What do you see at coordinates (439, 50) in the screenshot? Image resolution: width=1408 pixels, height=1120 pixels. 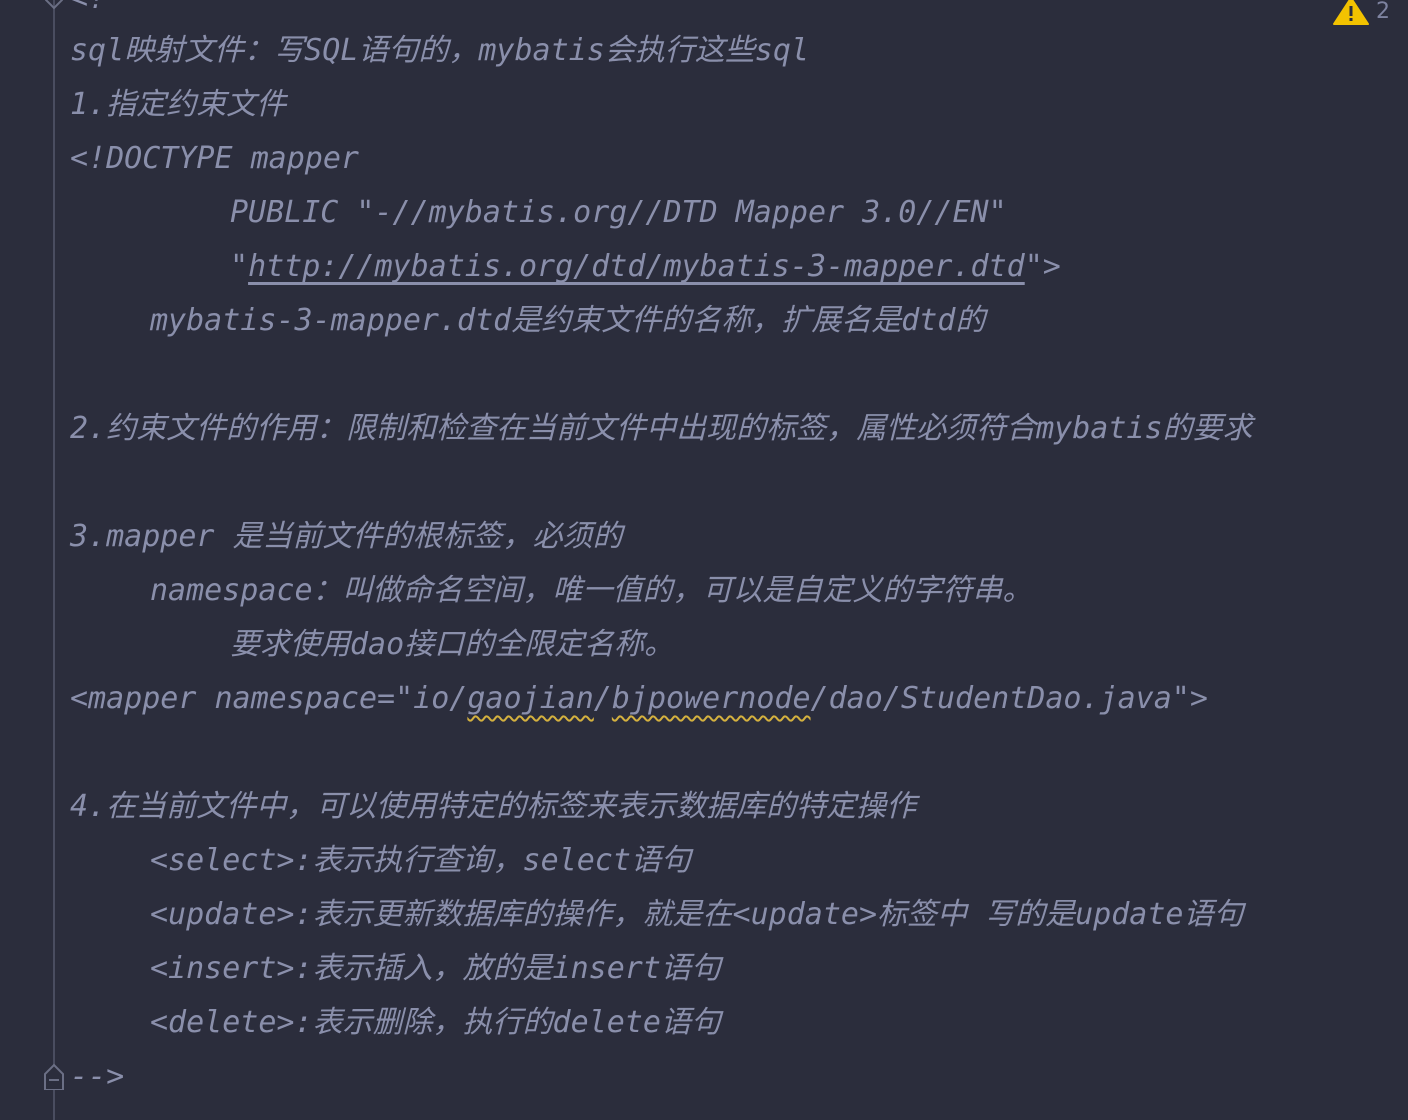 I see `code-line: sql映射文件：写SQL语句的，mybatis会执行这些sql` at bounding box center [439, 50].